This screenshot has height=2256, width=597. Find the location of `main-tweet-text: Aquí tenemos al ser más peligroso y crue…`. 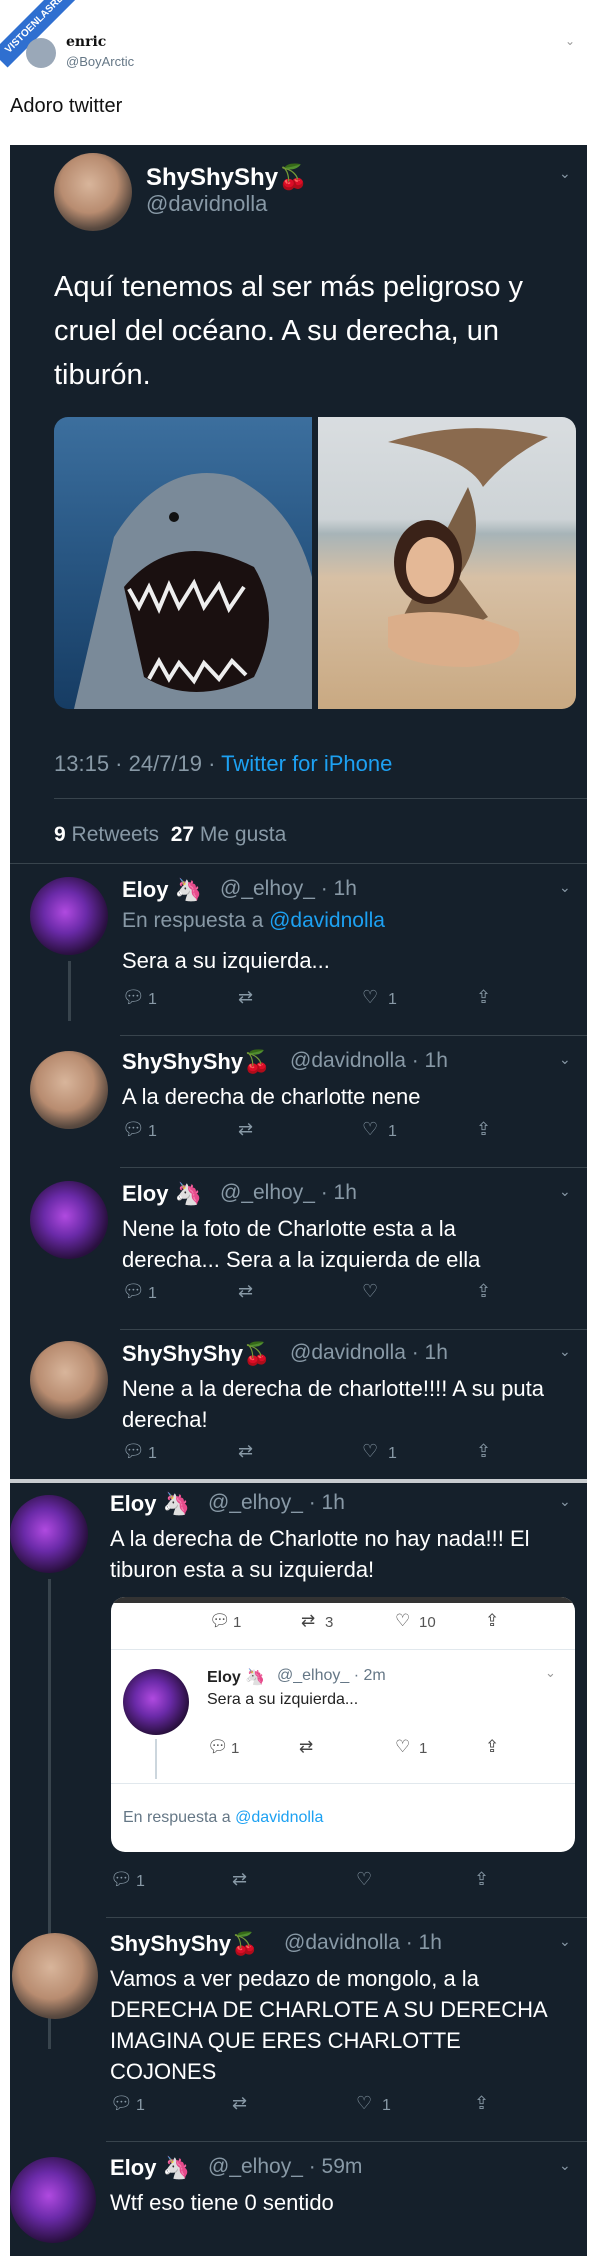

main-tweet-text: Aquí tenemos al ser más peligroso y crue… is located at coordinates (289, 331).